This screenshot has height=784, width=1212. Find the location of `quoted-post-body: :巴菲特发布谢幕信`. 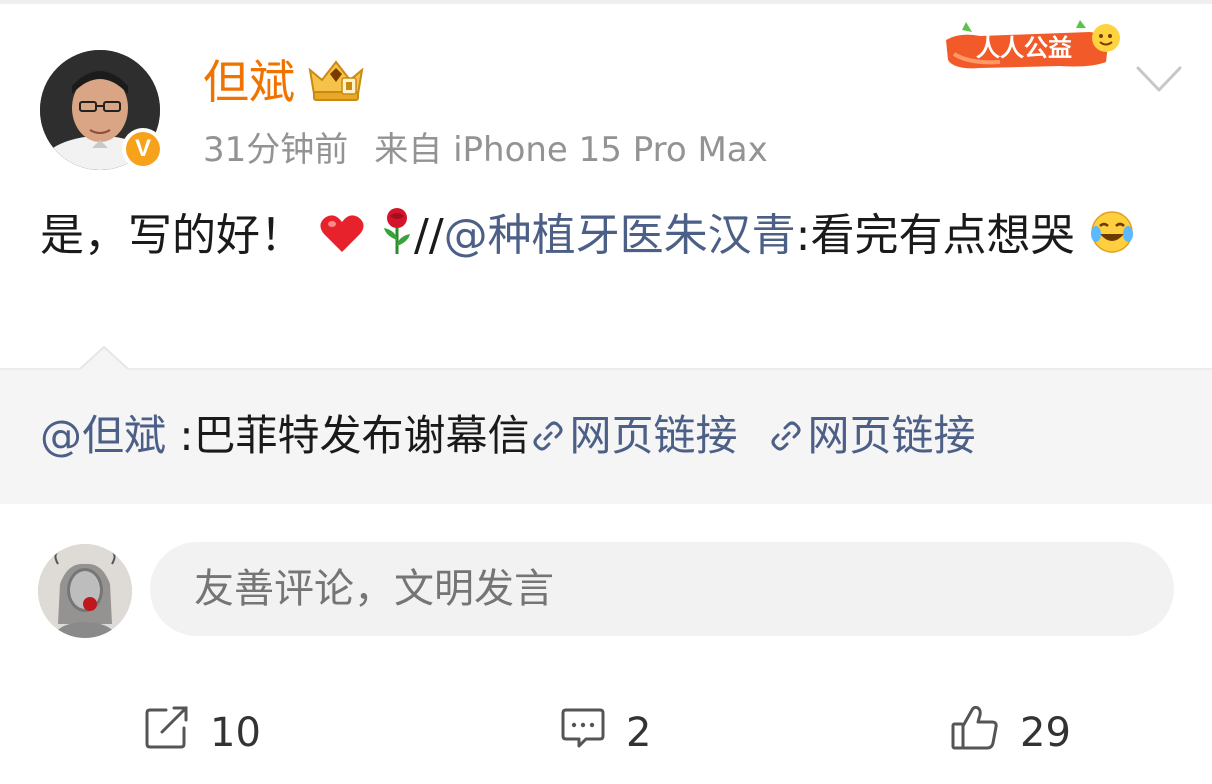

quoted-post-body: :巴菲特发布谢幕信 is located at coordinates (348, 435).